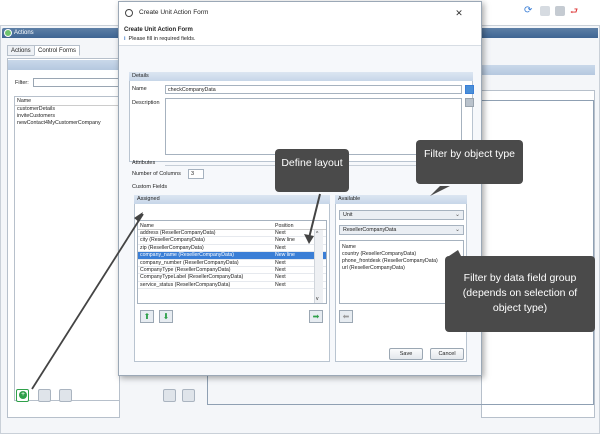 Image resolution: width=600 pixels, height=434 pixels. What do you see at coordinates (87, 301) in the screenshot?
I see `arrow-to-assigned` at bounding box center [87, 301].